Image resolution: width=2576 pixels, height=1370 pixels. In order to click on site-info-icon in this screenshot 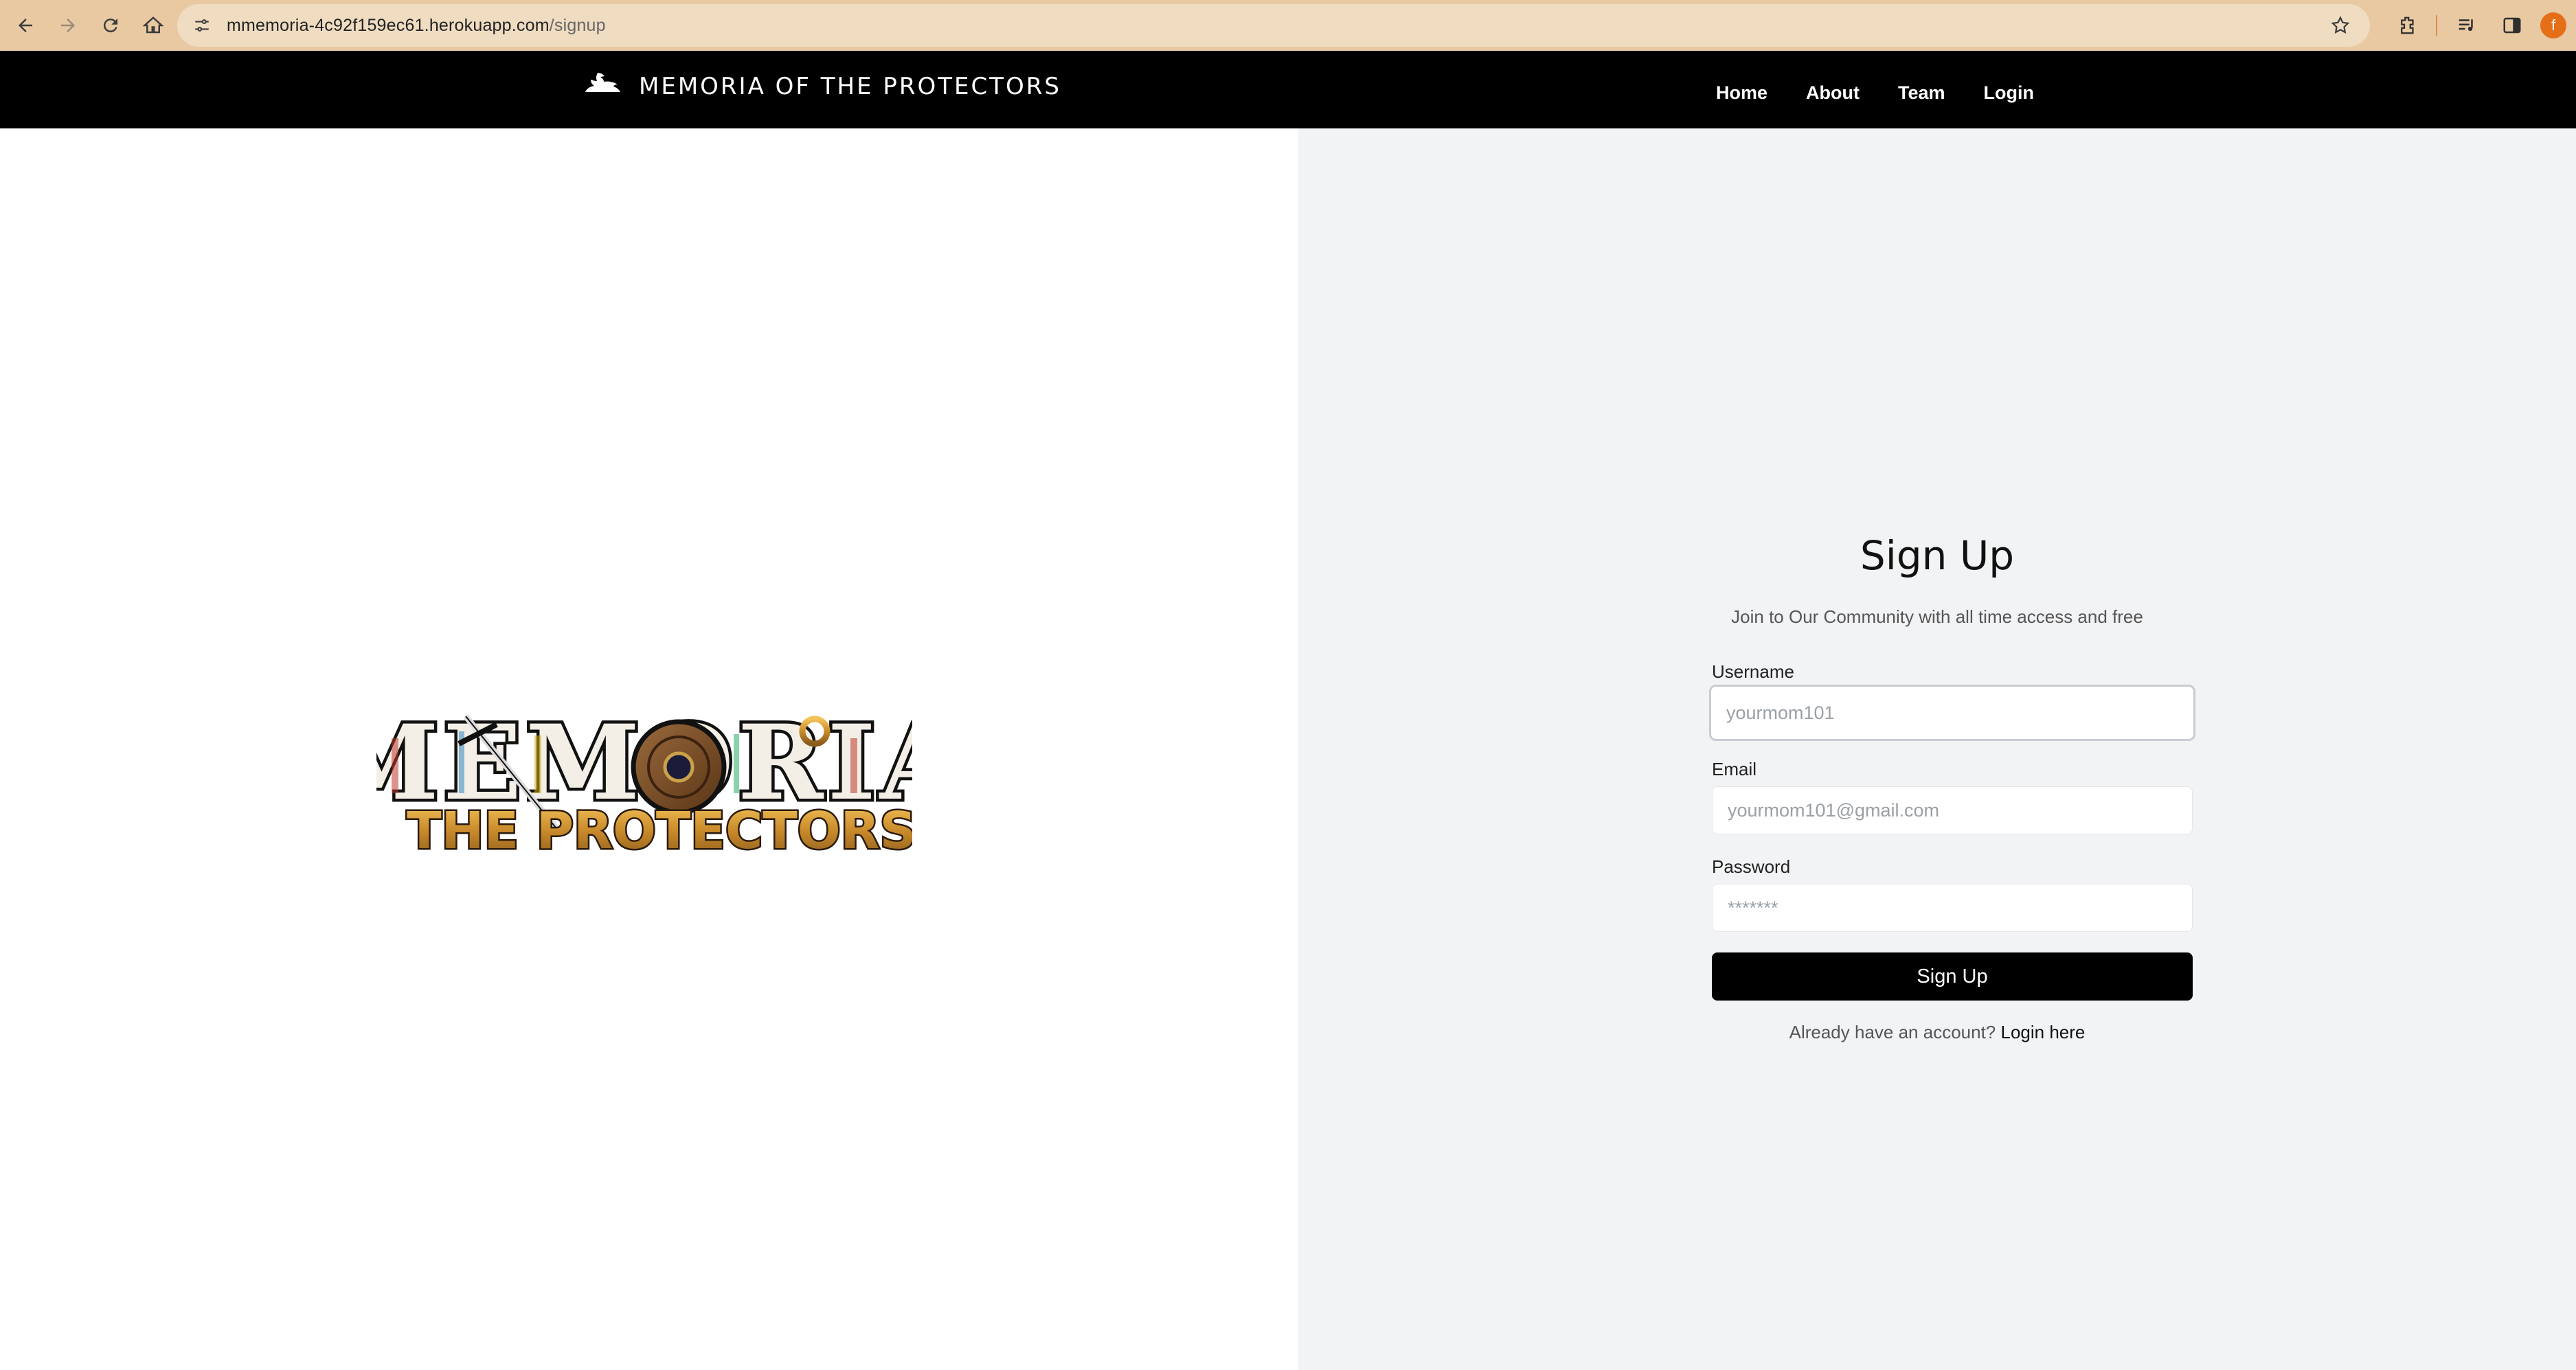, I will do `click(202, 25)`.